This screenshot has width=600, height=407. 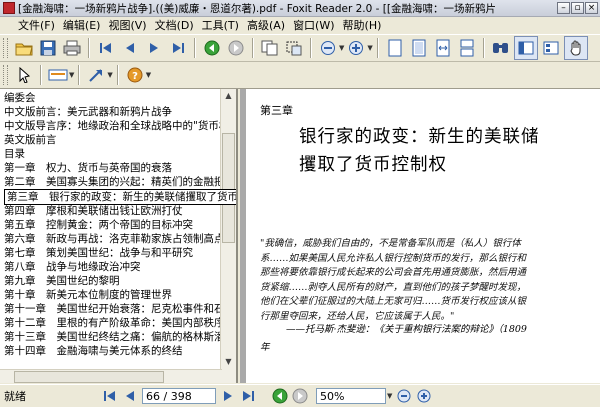 What do you see at coordinates (114, 323) in the screenshot?
I see `bookmark-item: 第十二章 里根的有产阶级革命：美国内部秩序` at bounding box center [114, 323].